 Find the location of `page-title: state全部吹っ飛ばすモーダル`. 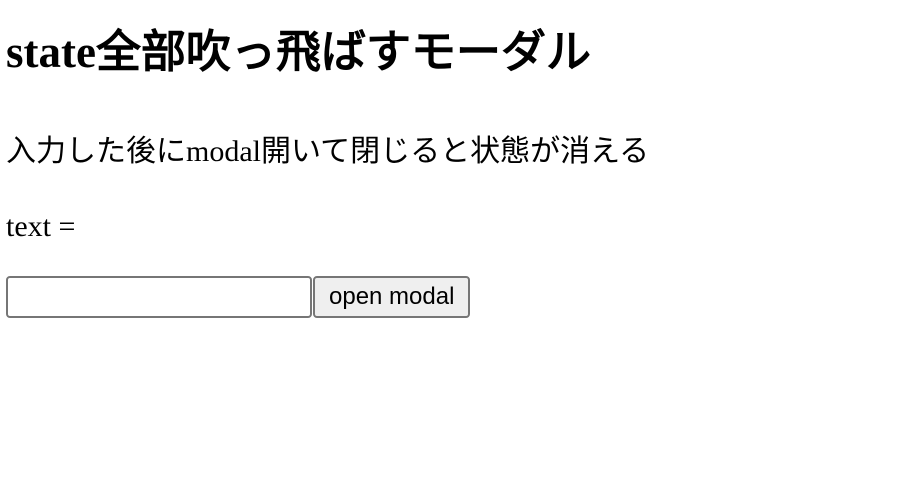

page-title: state全部吹っ飛ばすモーダル is located at coordinates (298, 52).